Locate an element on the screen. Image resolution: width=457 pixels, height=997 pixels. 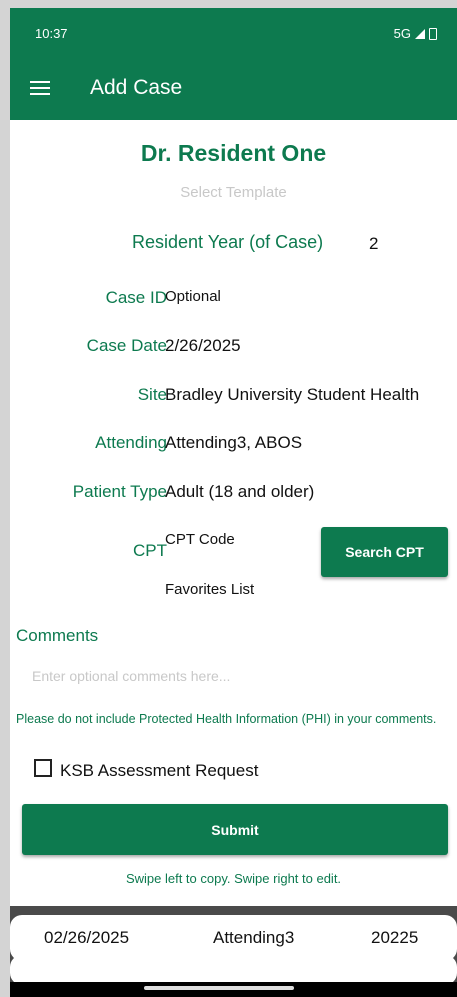
menu-icon is located at coordinates (40, 88).